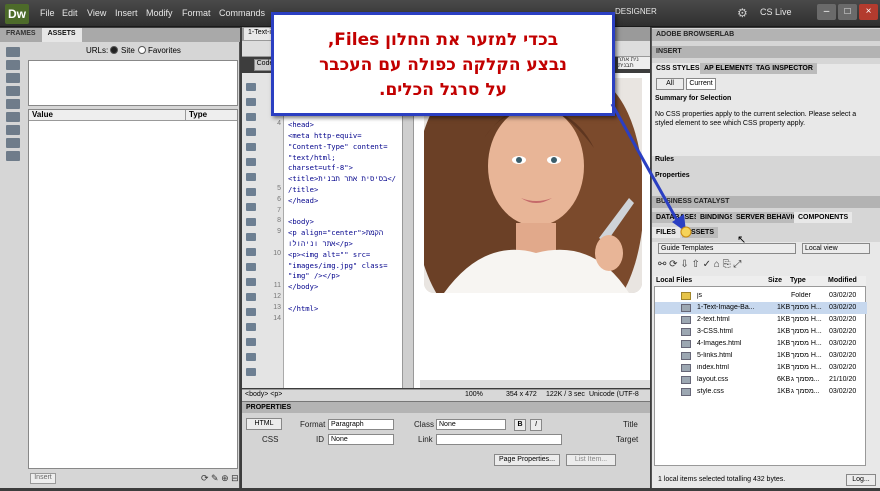 This screenshot has height=491, width=880. I want to click on code-line: <p align="center">הקמת, so click(335, 232).